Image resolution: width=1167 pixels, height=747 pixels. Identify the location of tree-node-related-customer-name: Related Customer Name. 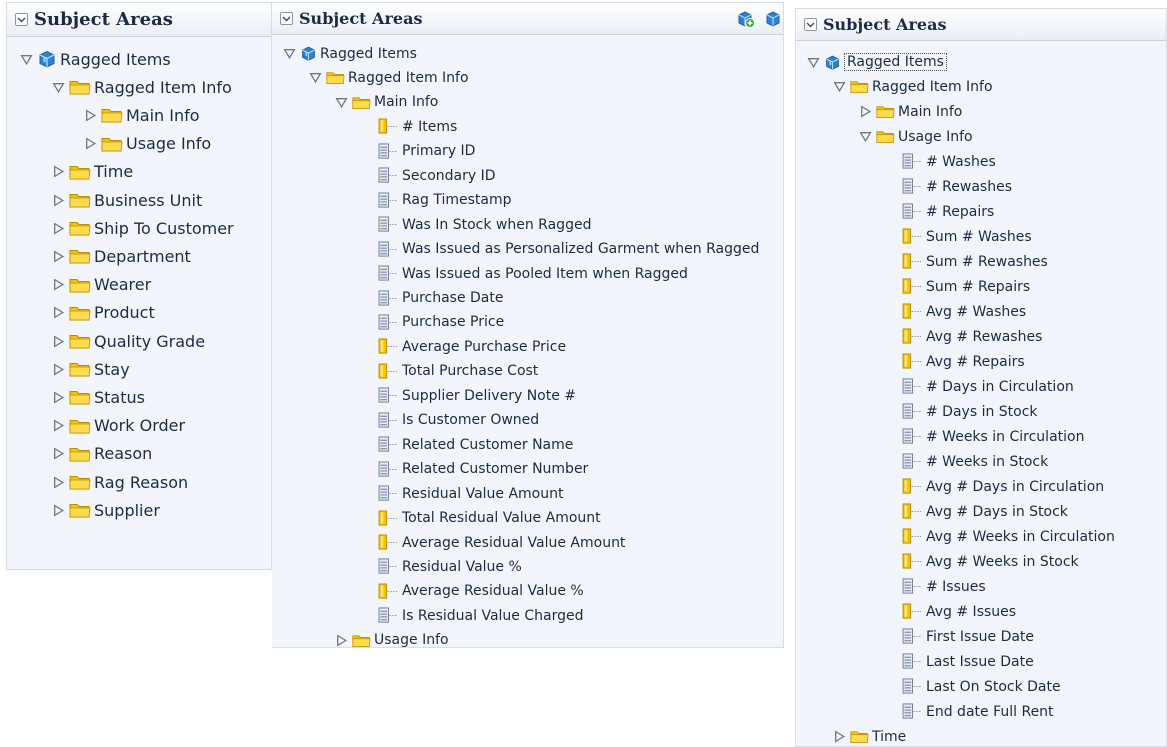
(475, 444).